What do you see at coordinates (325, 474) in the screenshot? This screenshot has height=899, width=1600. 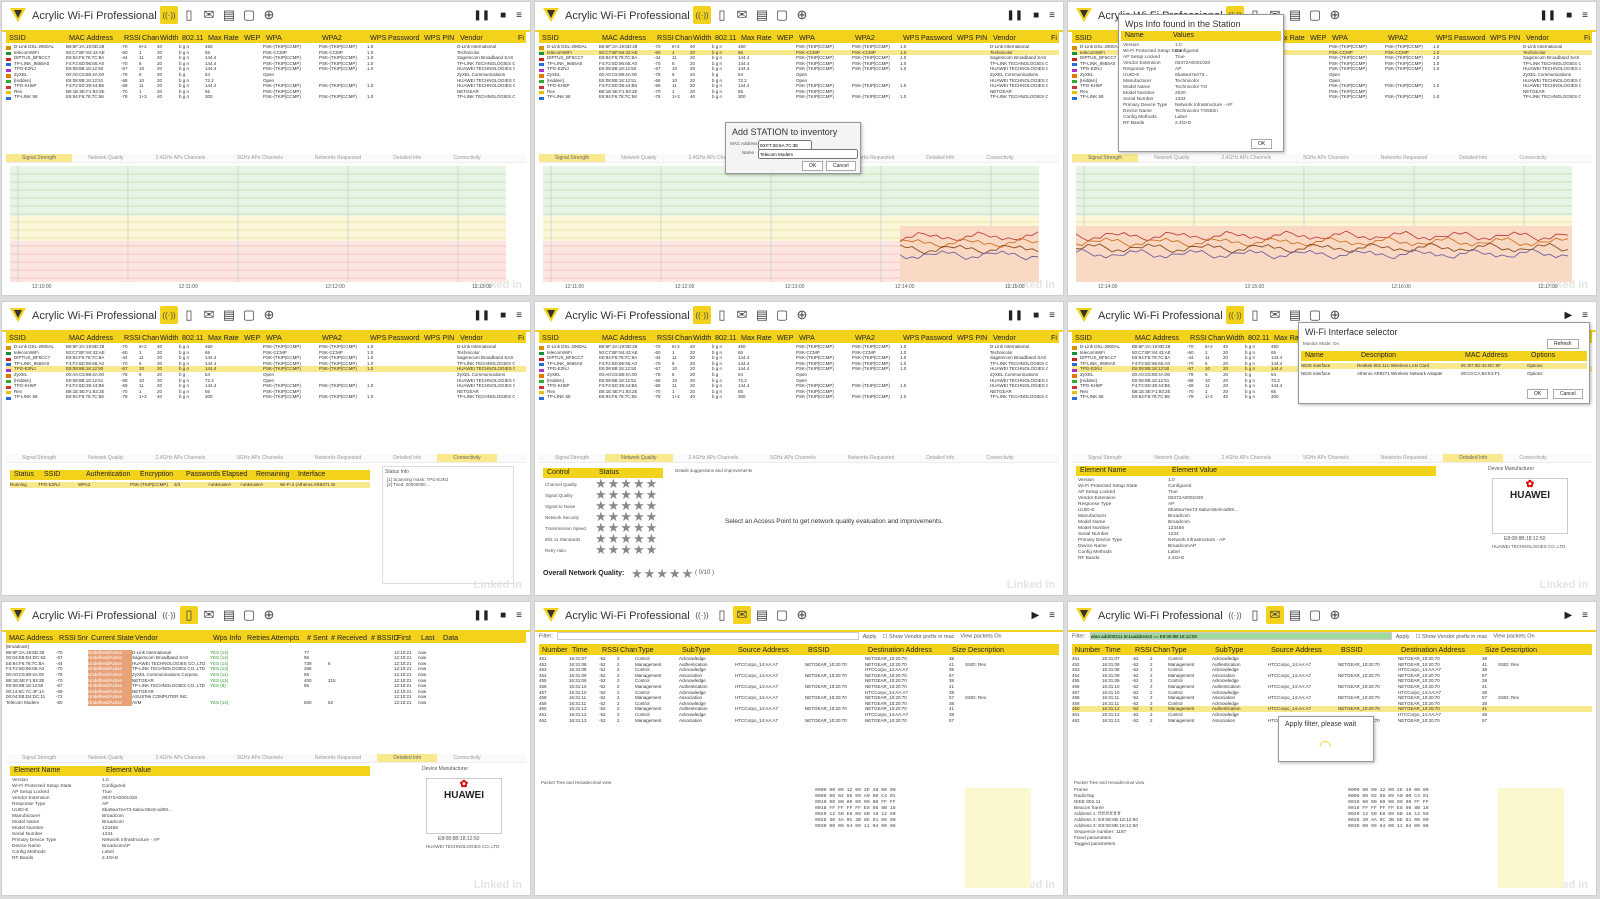 I see `column-header: Interface` at bounding box center [325, 474].